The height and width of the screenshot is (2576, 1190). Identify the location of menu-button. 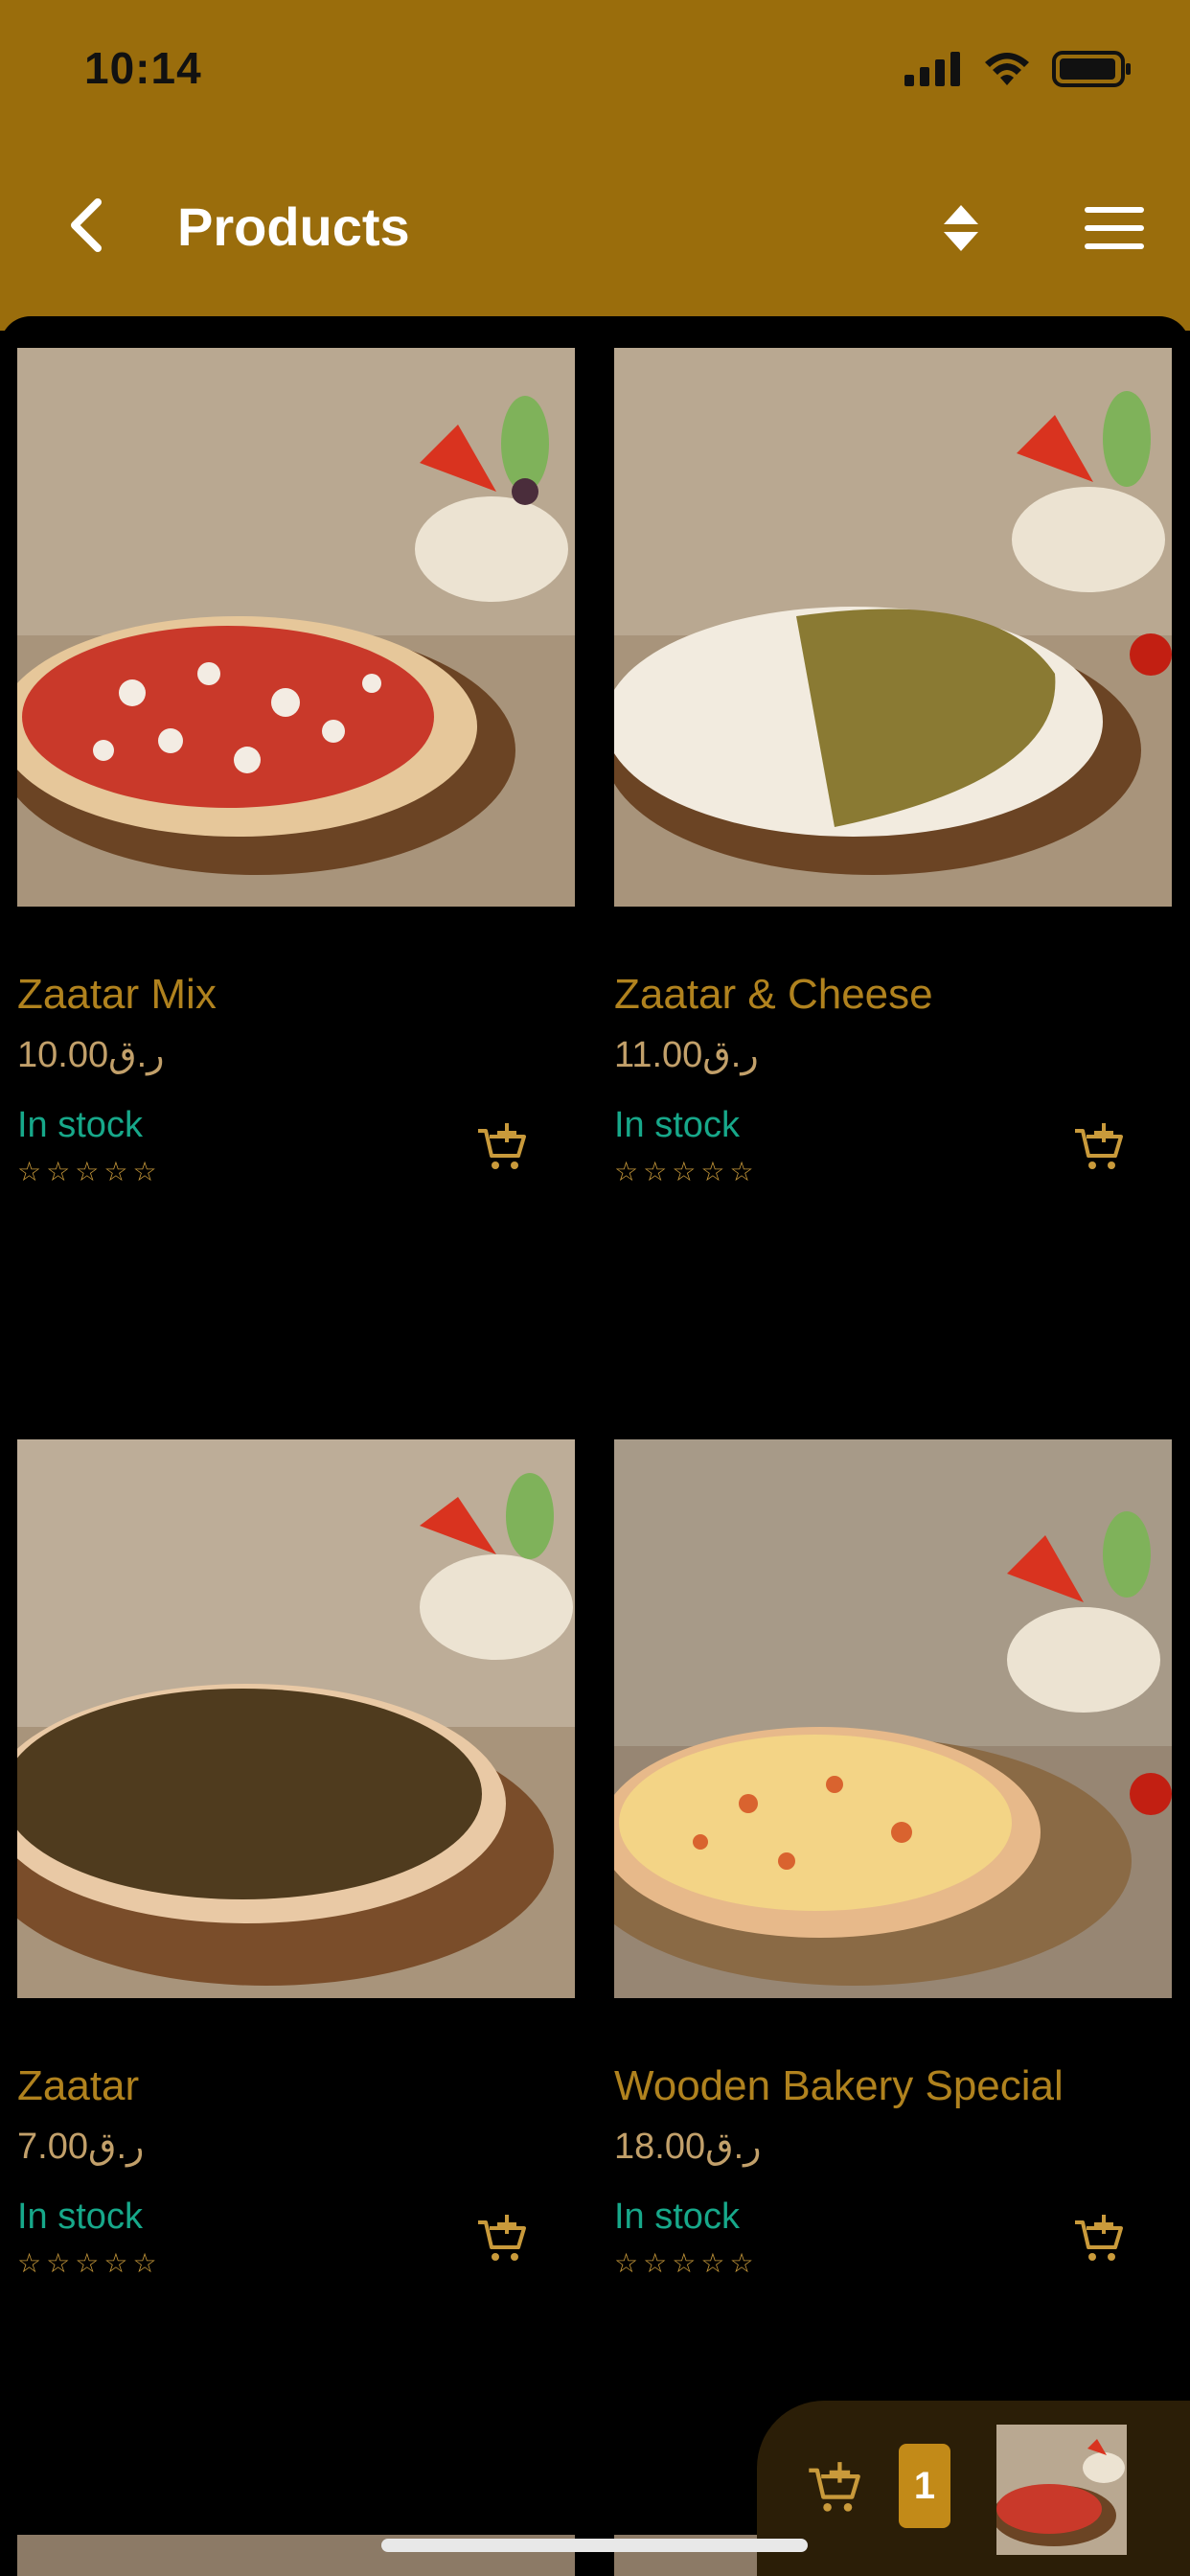
(1114, 228).